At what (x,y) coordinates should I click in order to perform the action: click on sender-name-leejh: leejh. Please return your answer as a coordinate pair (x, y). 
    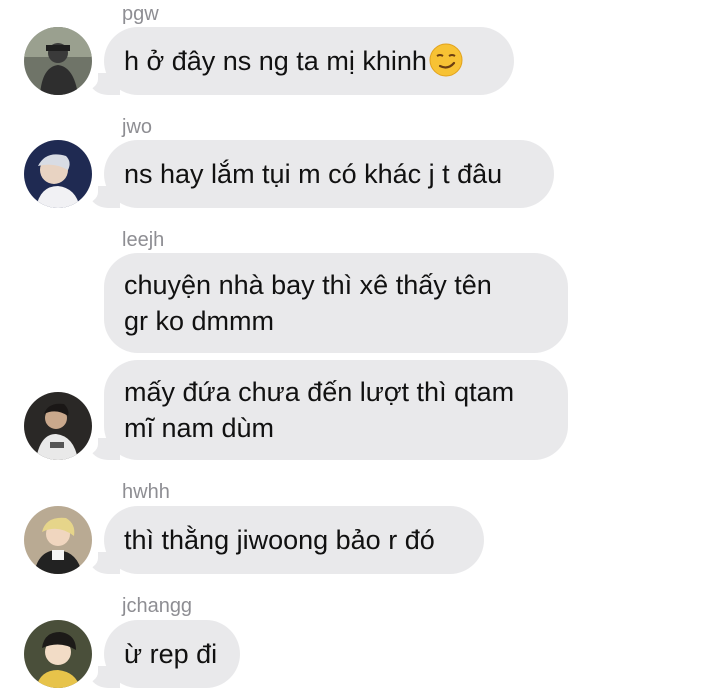
    Looking at the image, I should click on (143, 240).